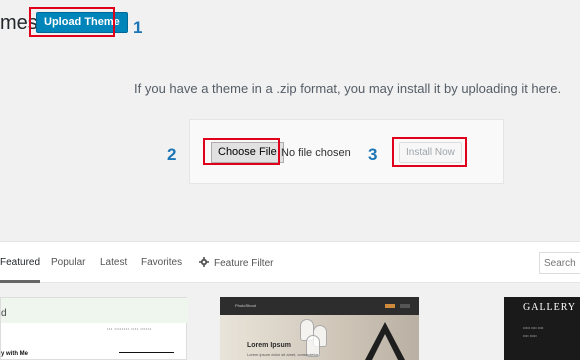  Describe the element at coordinates (138, 27) in the screenshot. I see `step-number-1: 1` at that location.